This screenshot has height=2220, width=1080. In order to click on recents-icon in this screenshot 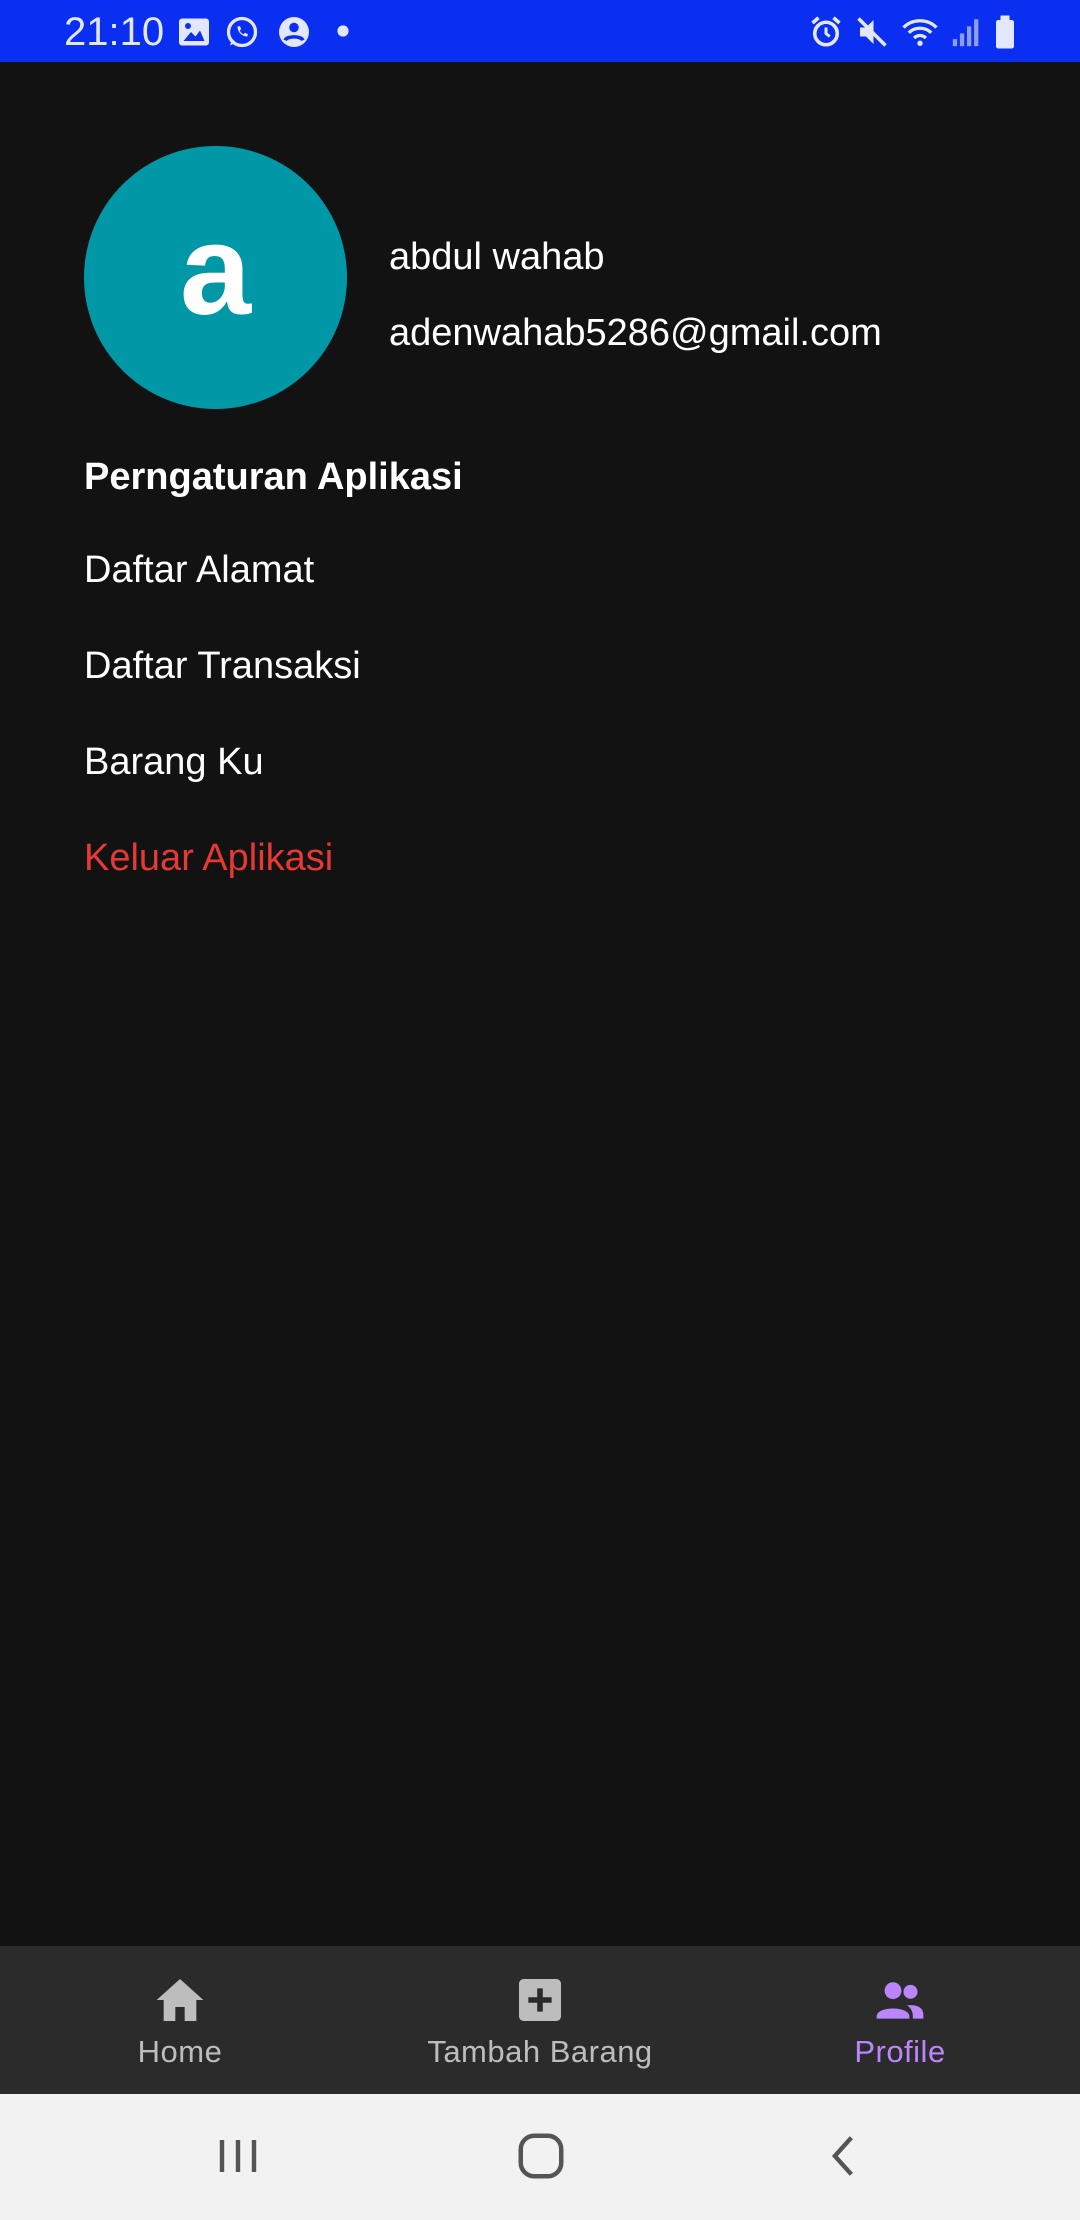, I will do `click(238, 2156)`.